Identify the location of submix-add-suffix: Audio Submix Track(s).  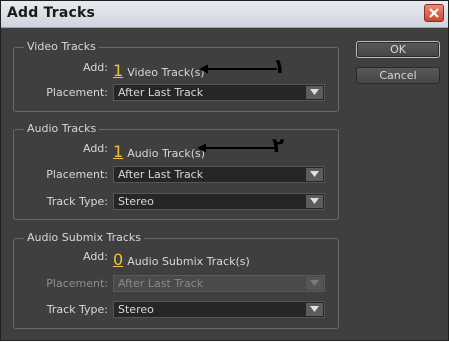
(188, 261).